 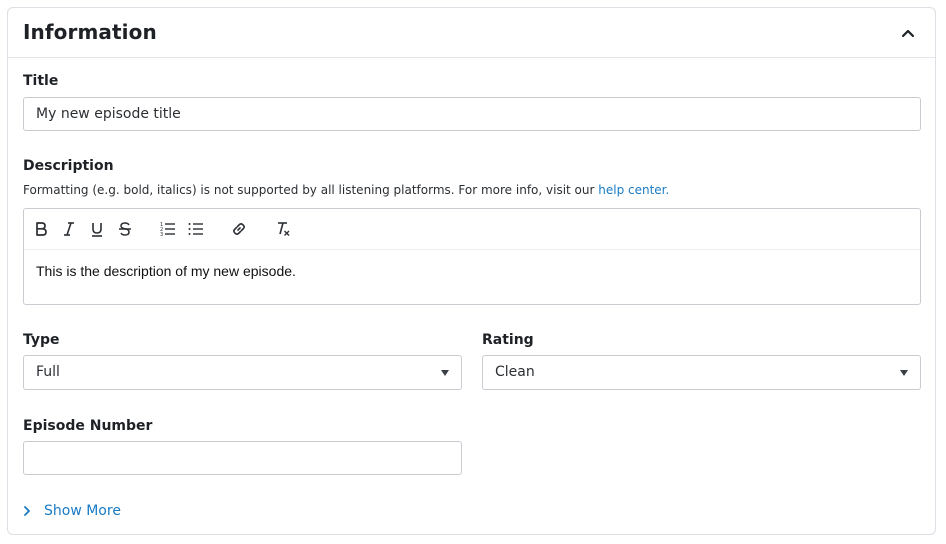 I want to click on italic-icon, so click(x=69, y=229).